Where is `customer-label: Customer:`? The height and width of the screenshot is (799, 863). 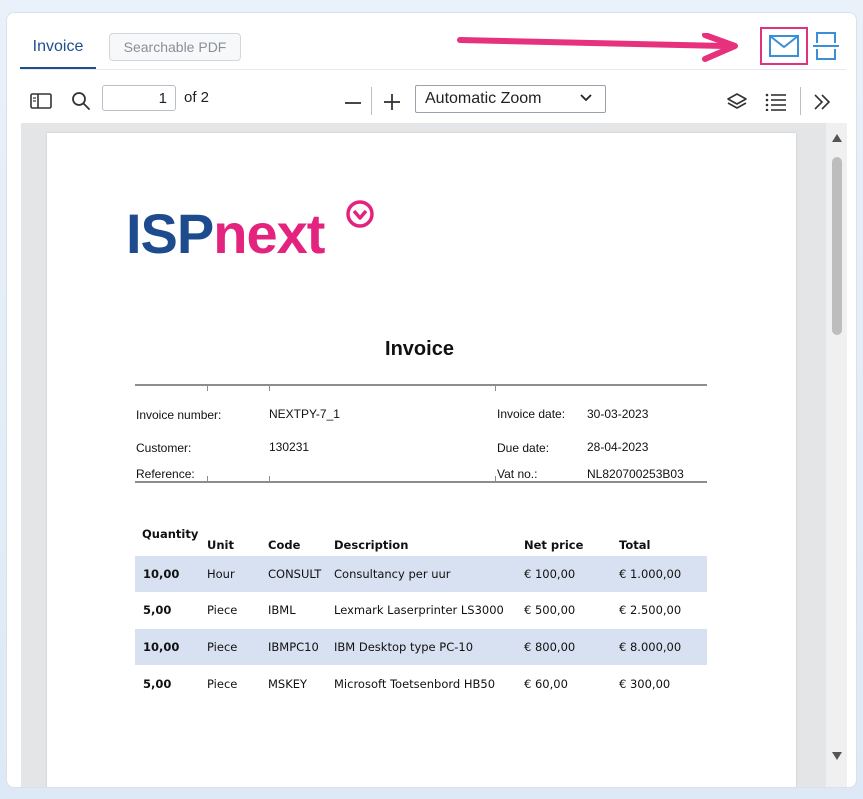
customer-label: Customer: is located at coordinates (164, 448).